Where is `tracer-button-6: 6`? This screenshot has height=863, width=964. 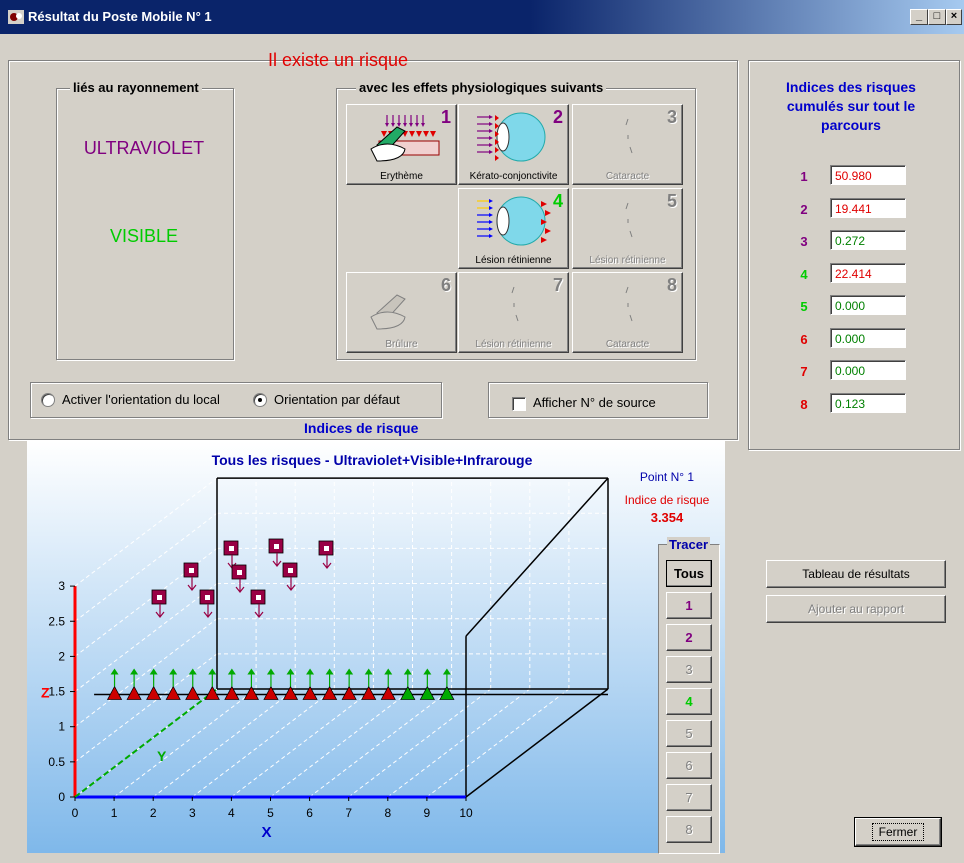 tracer-button-6: 6 is located at coordinates (689, 765).